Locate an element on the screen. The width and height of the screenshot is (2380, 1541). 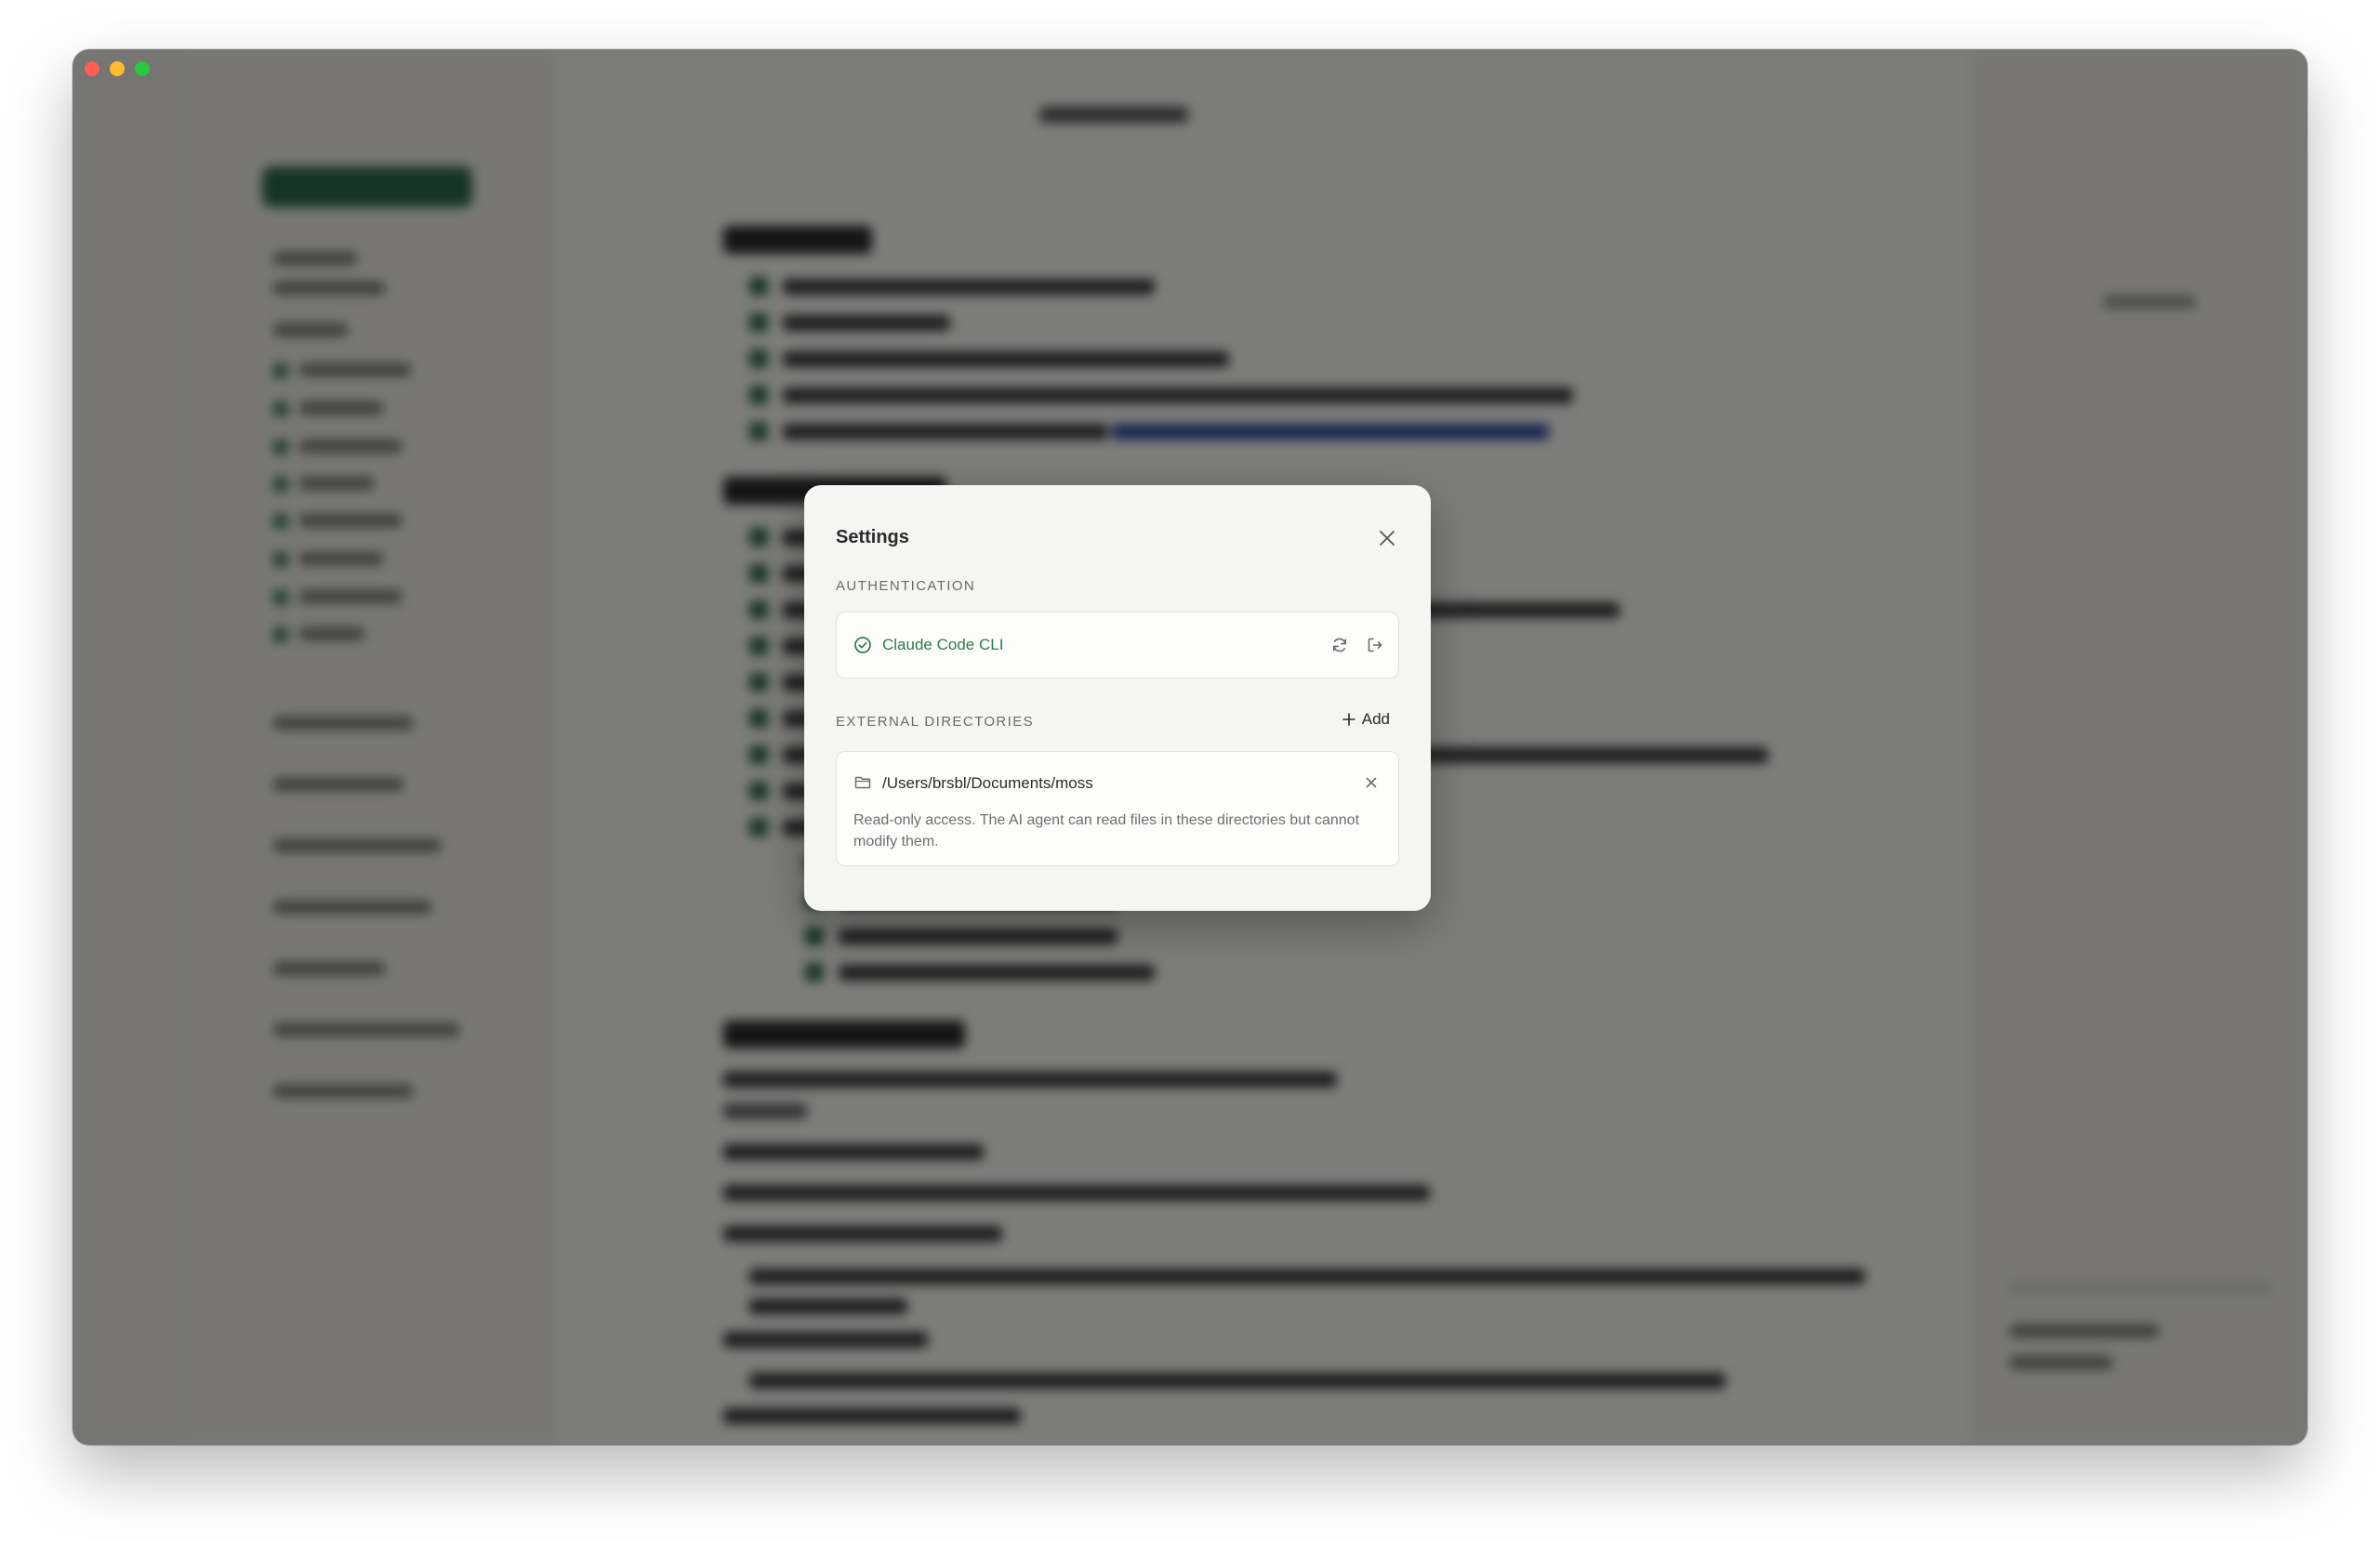
window-zoom-button is located at coordinates (142, 68).